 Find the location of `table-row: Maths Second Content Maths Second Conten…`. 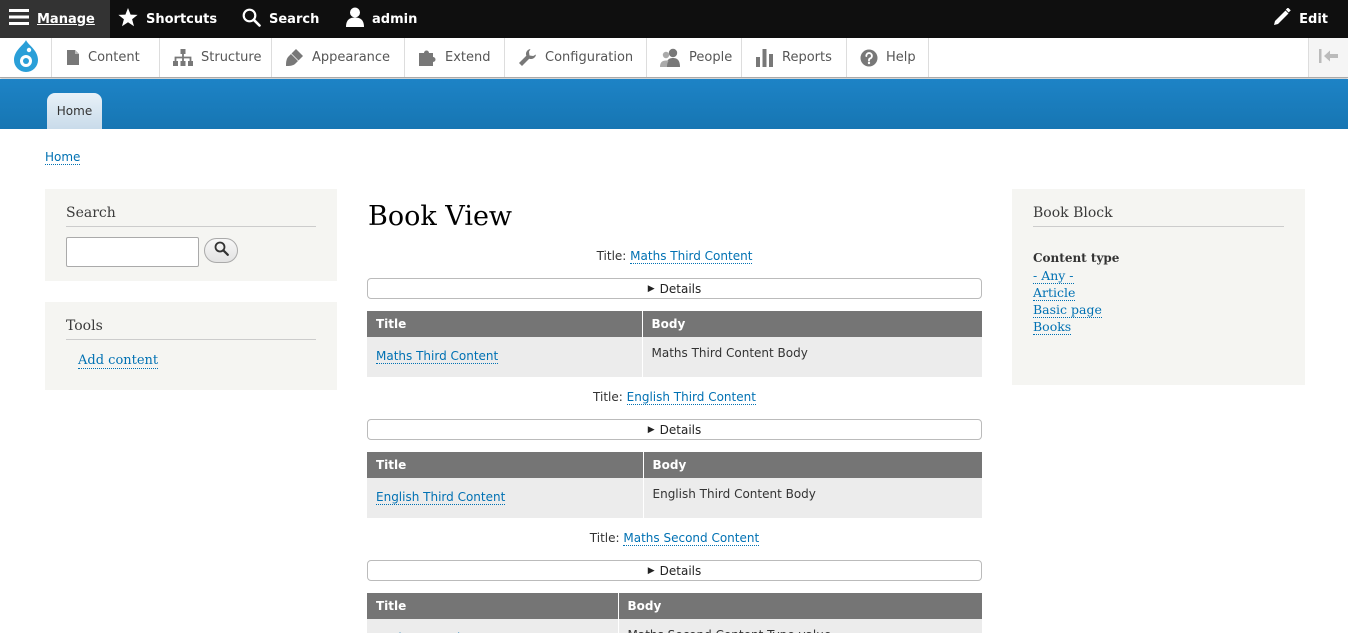

table-row: Maths Second Content Maths Second Conten… is located at coordinates (674, 626).